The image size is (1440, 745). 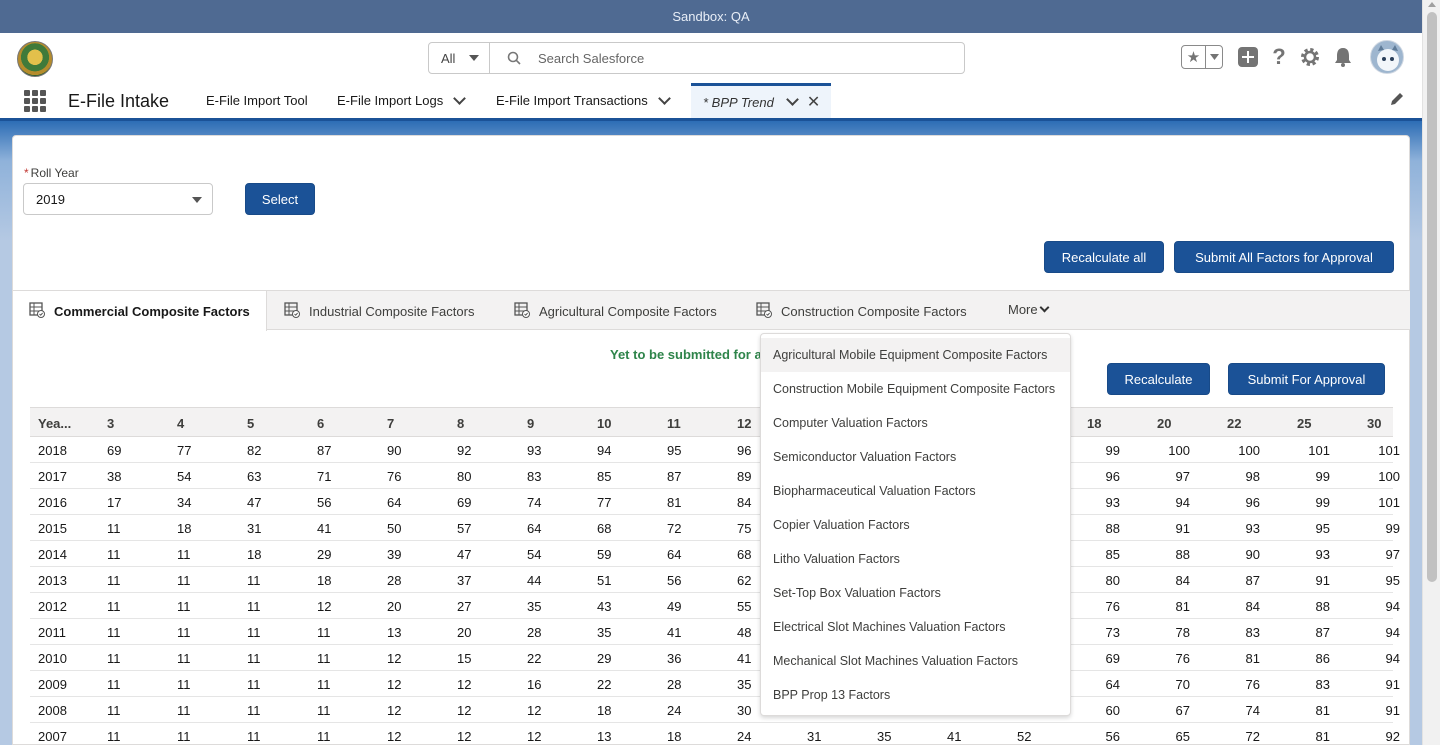 I want to click on select-button: Select, so click(x=280, y=199).